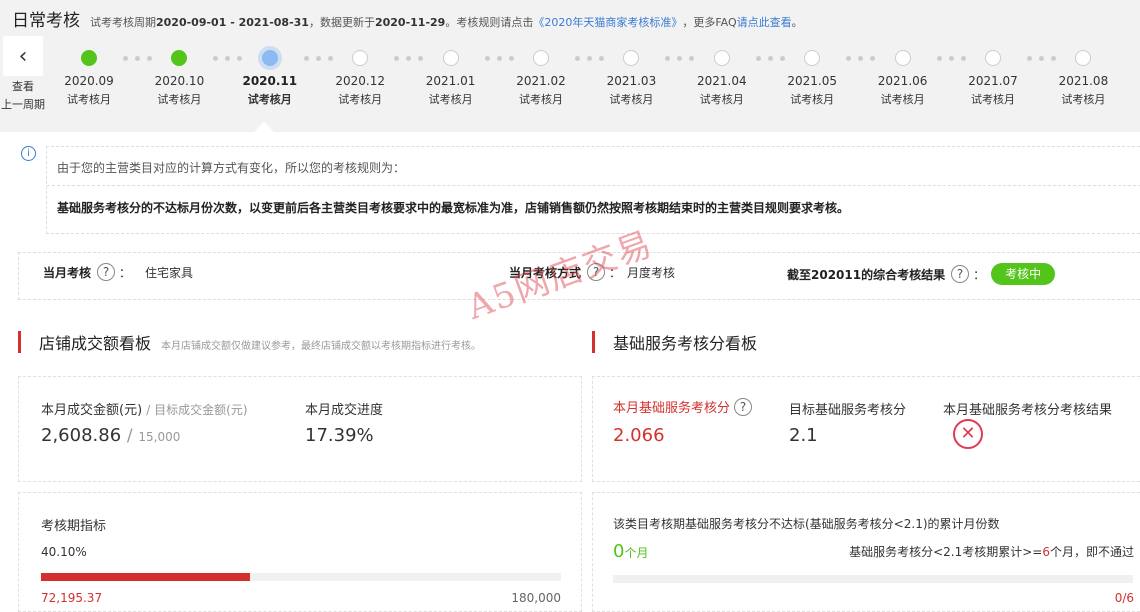 The image size is (1140, 612). Describe the element at coordinates (631, 81) in the screenshot. I see `timeline-month-label: 2021.03` at that location.